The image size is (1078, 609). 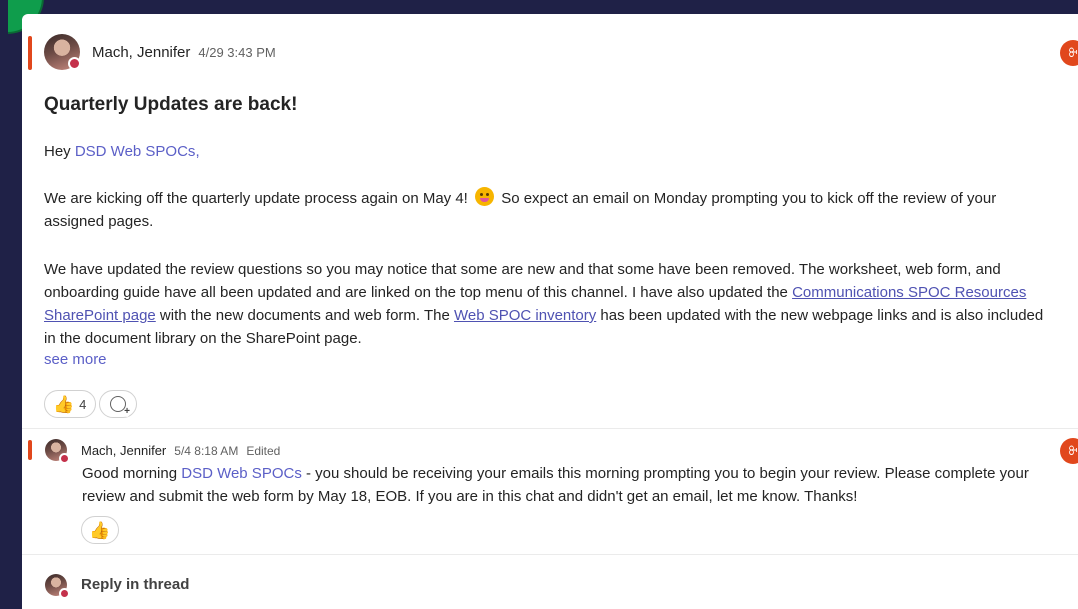 What do you see at coordinates (1069, 53) in the screenshot?
I see `loop-icon: ꔬ` at bounding box center [1069, 53].